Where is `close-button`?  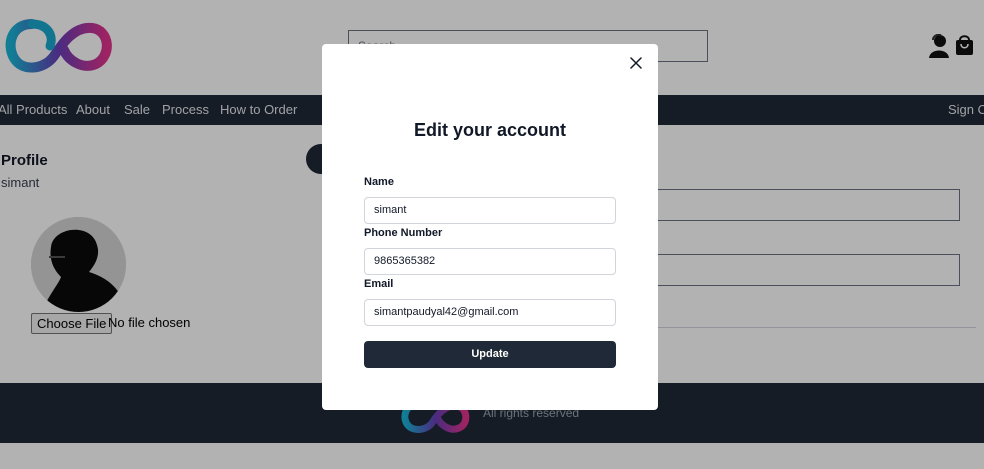 close-button is located at coordinates (636, 63).